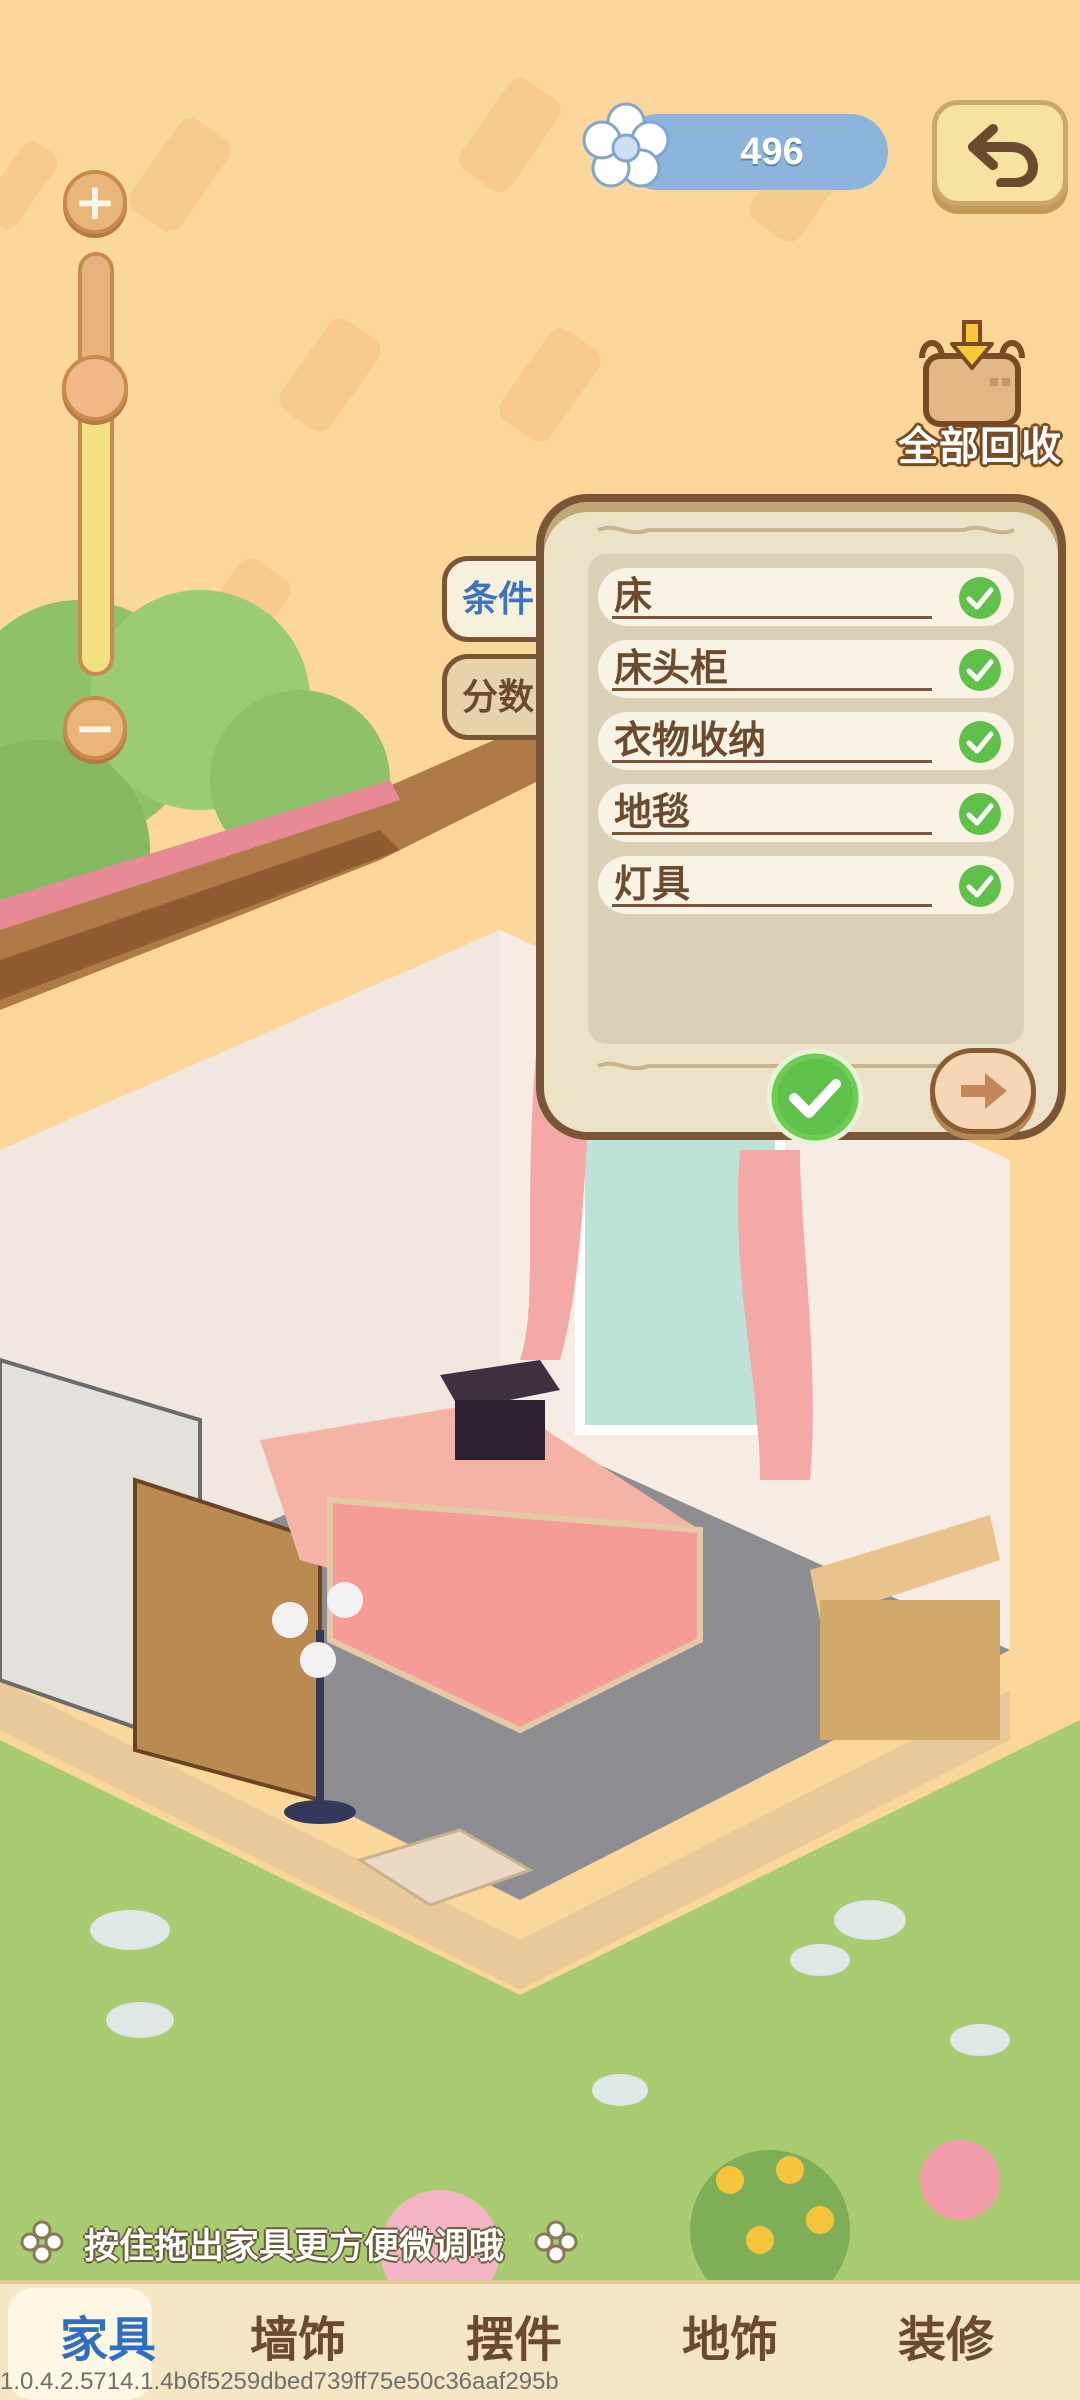  Describe the element at coordinates (806, 813) in the screenshot. I see `condition-row: 地毯` at that location.